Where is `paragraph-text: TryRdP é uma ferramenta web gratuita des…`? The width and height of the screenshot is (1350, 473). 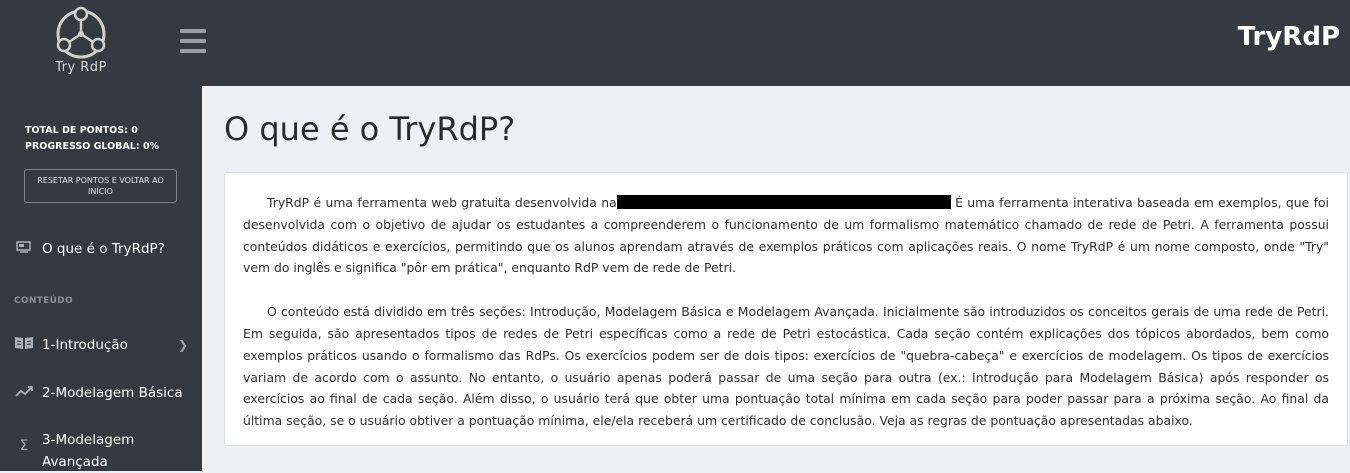
paragraph-text: TryRdP é uma ferramenta web gratuita des… is located at coordinates (442, 202).